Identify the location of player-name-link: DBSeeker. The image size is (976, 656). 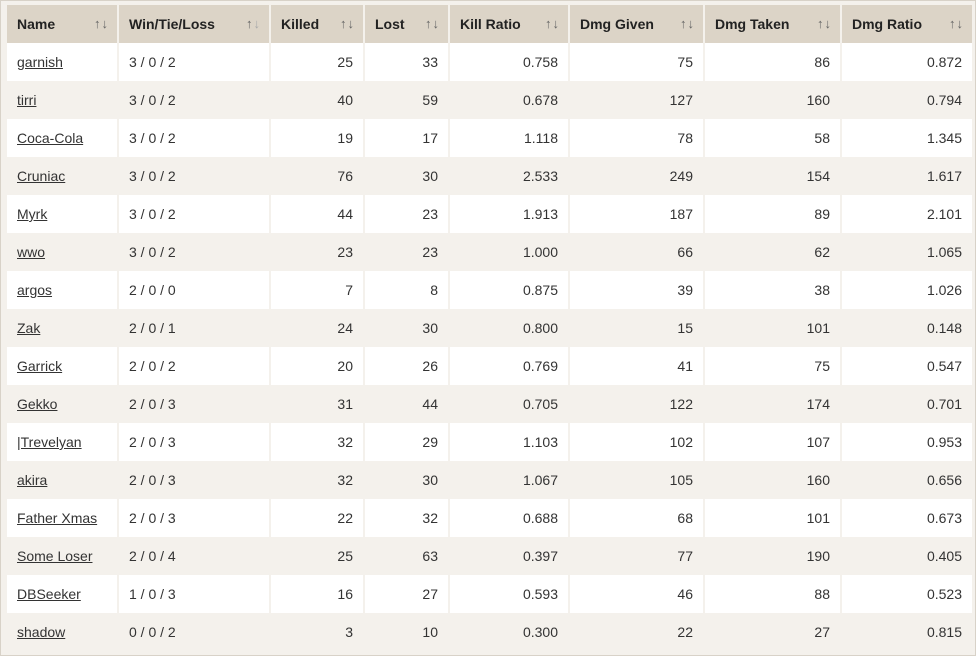
(49, 594).